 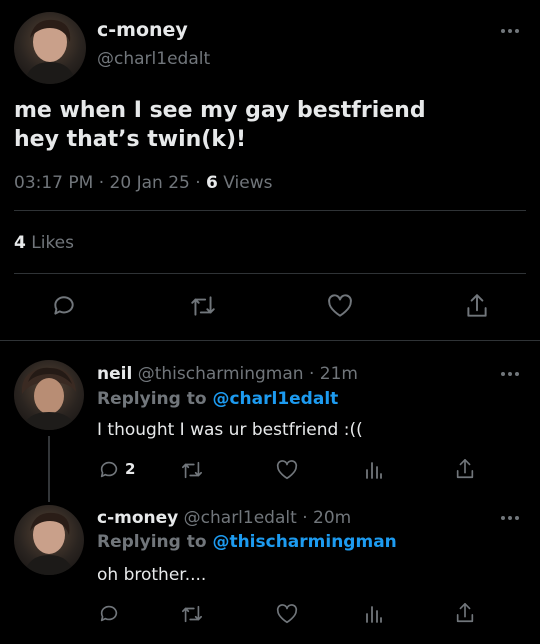 I want to click on likes-label: Likes, so click(x=52, y=243).